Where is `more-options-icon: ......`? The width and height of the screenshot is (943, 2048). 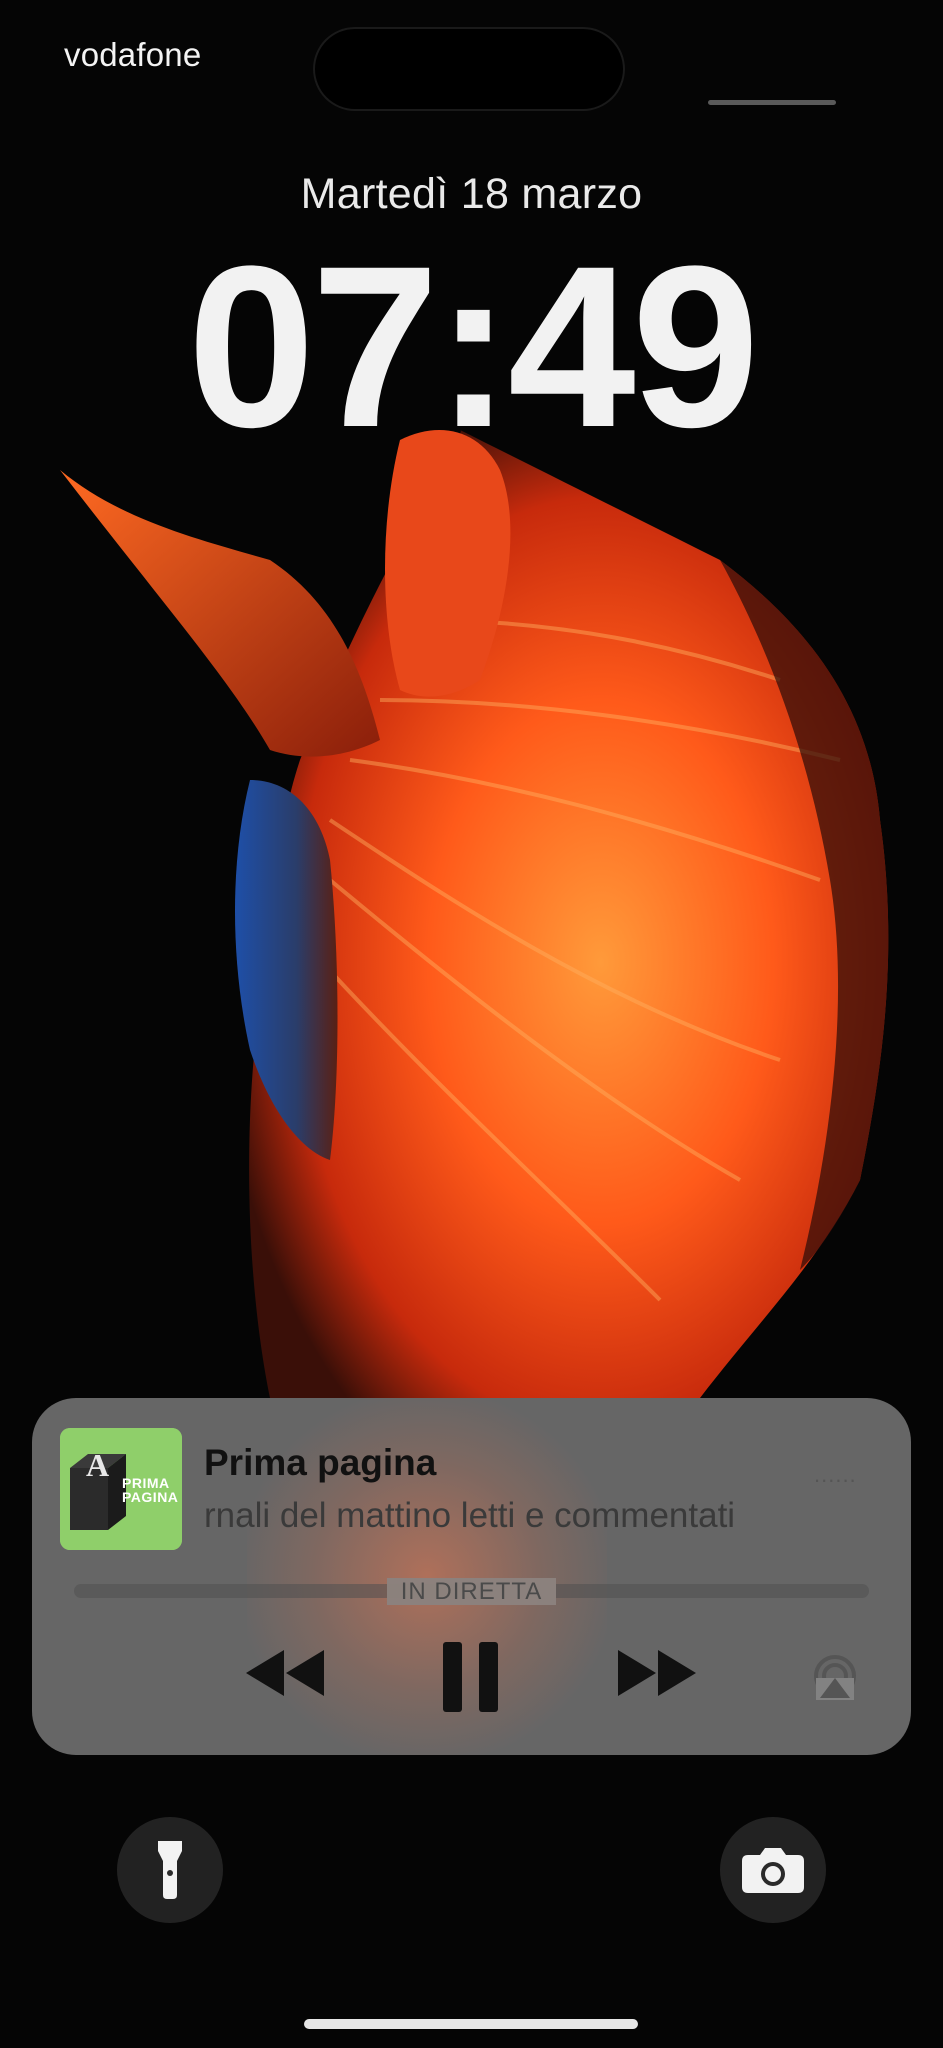
more-options-icon: ...... is located at coordinates (835, 1475).